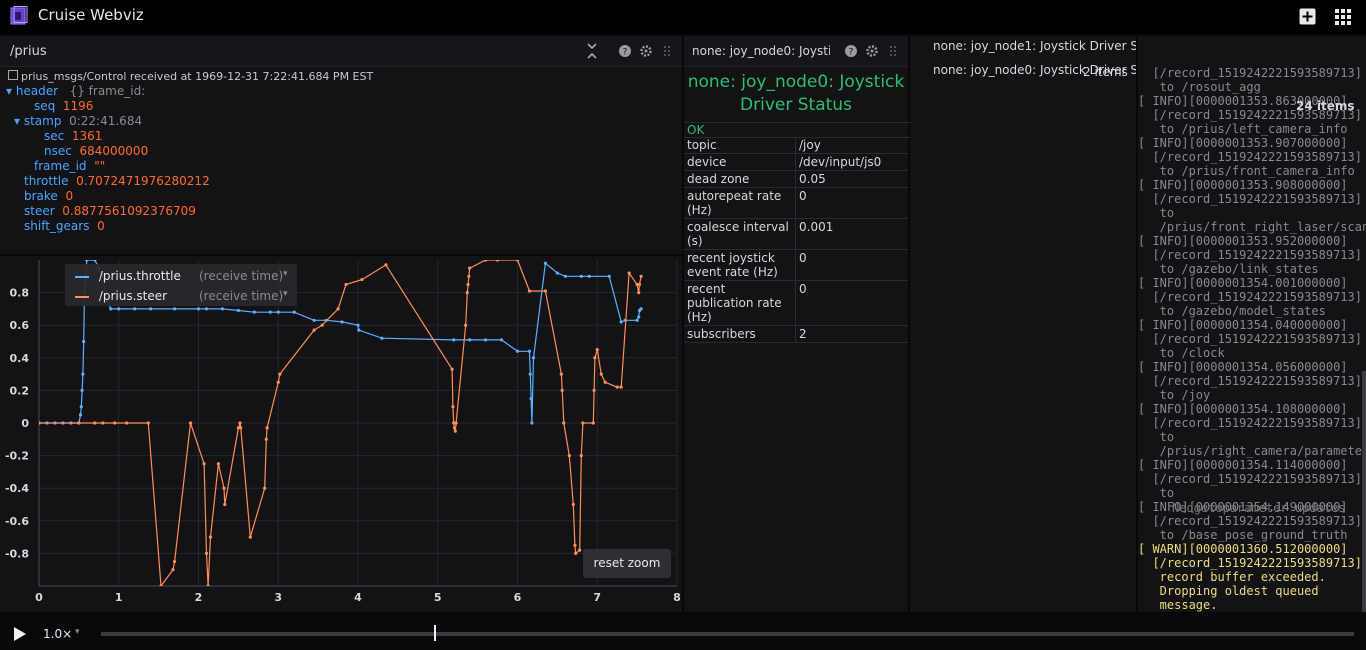 This screenshot has height=650, width=1366. I want to click on x-tick-label: 5, so click(438, 597).